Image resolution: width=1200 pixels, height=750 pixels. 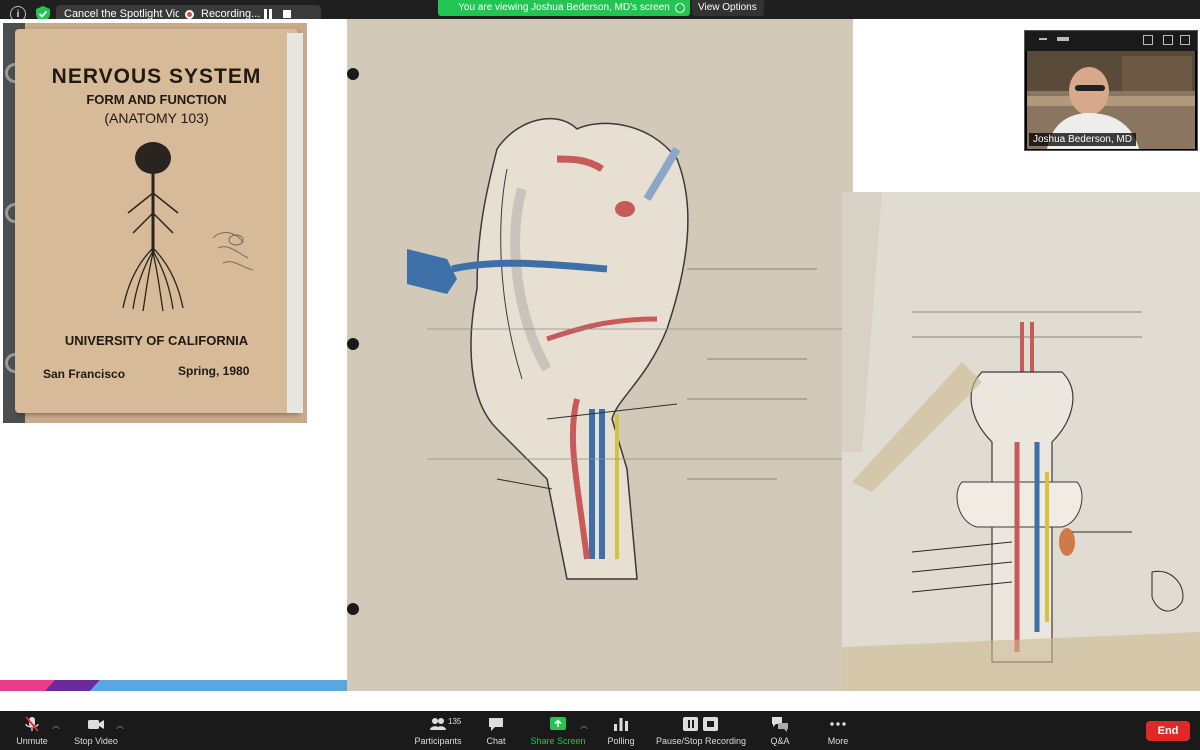 I want to click on participants-count: 135, so click(x=455, y=721).